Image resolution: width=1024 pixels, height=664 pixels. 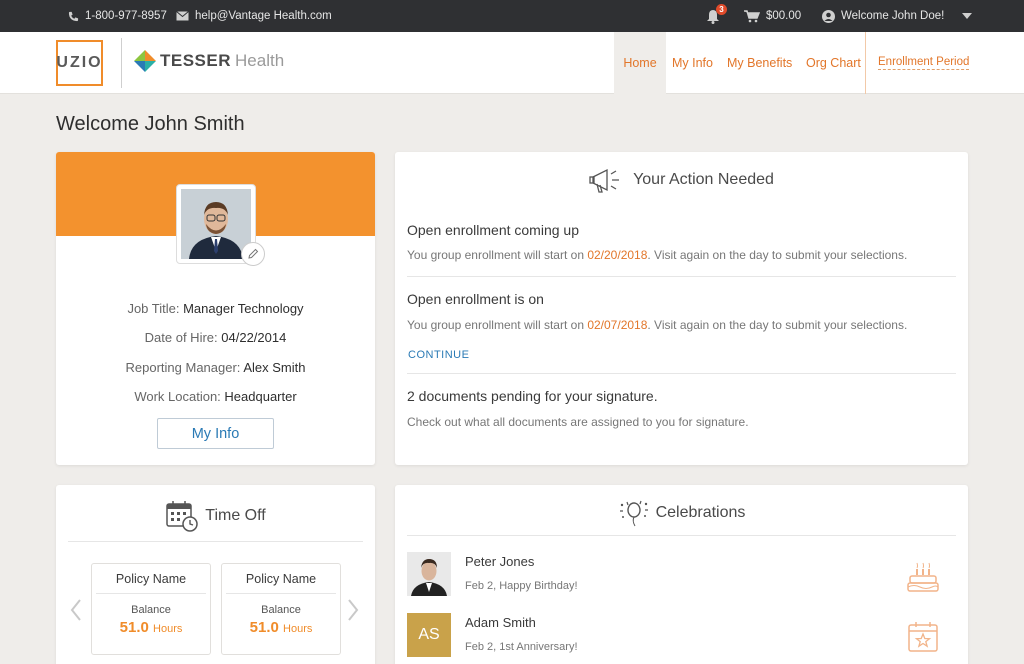 I want to click on location-row: Work Location: Headquarter, so click(x=215, y=396).